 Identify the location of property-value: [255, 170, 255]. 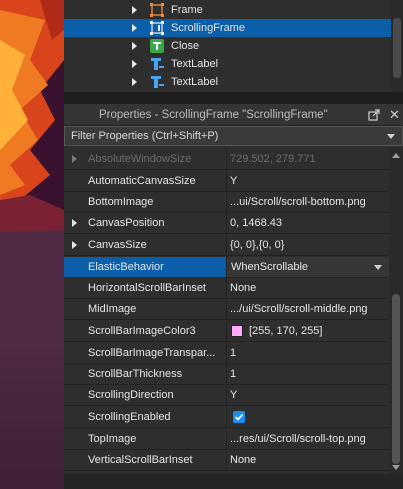
(286, 331).